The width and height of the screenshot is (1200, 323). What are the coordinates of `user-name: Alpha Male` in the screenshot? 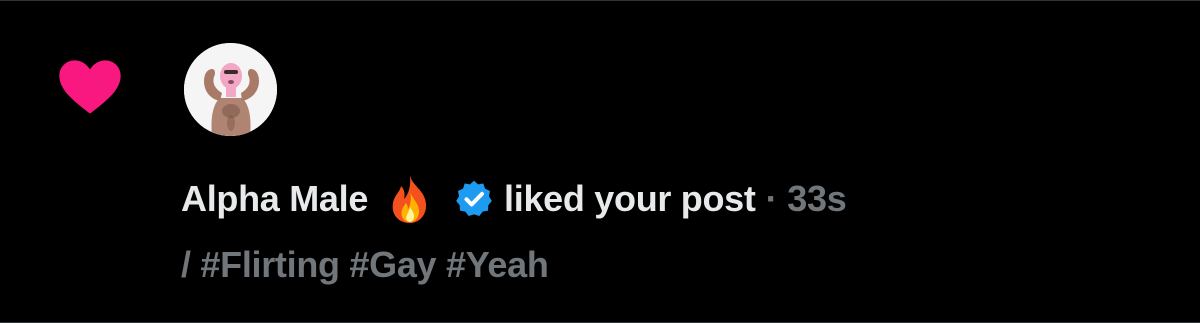 It's located at (274, 199).